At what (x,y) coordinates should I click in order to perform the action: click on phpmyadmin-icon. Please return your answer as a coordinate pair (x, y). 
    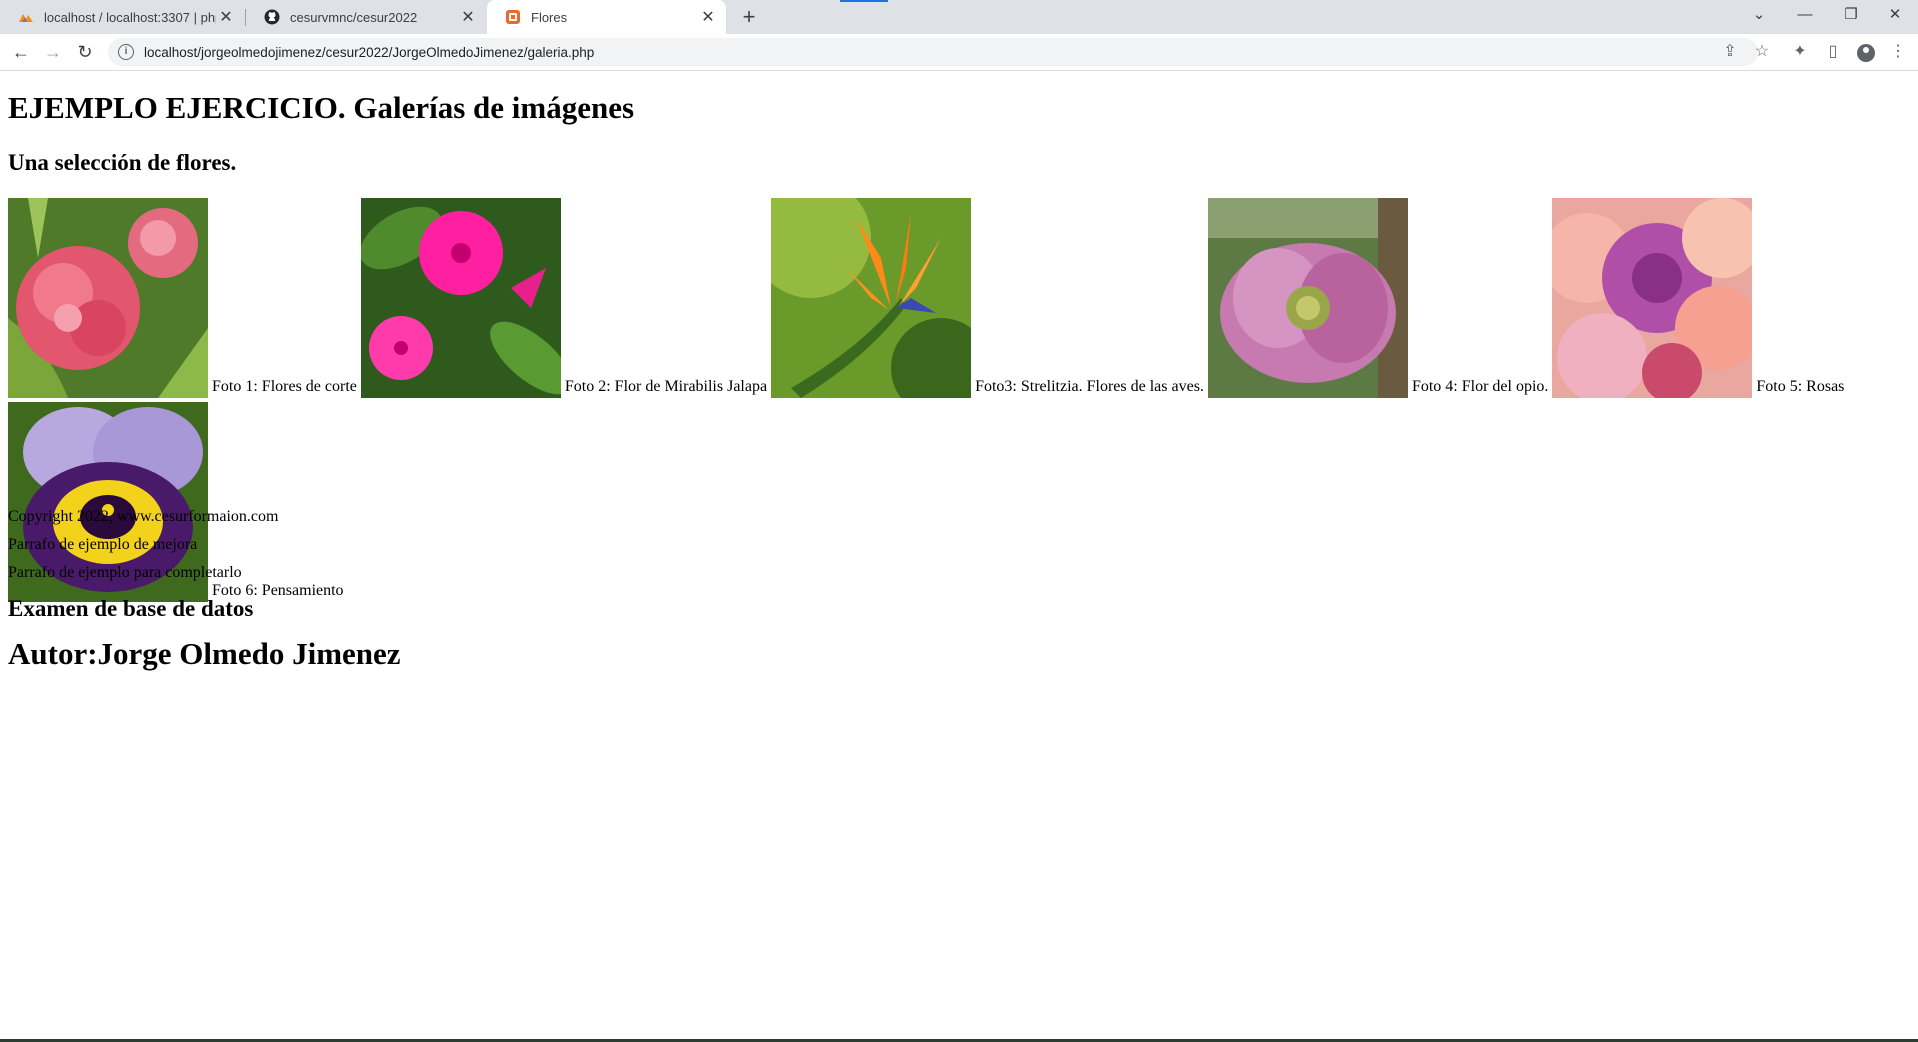
    Looking at the image, I should click on (26, 17).